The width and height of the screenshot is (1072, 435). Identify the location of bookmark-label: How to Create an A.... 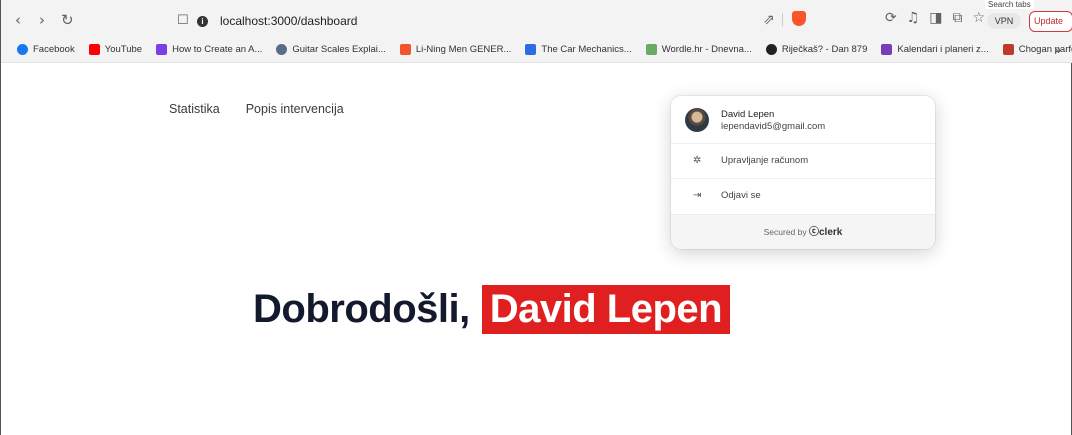
(217, 49).